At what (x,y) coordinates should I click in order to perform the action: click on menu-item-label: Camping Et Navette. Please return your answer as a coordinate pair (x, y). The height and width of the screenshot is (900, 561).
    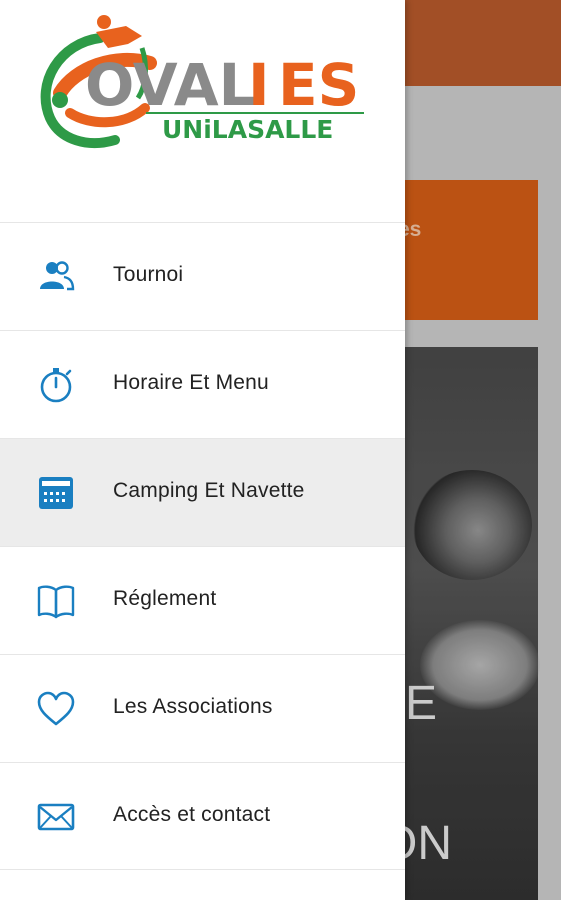
    Looking at the image, I should click on (209, 490).